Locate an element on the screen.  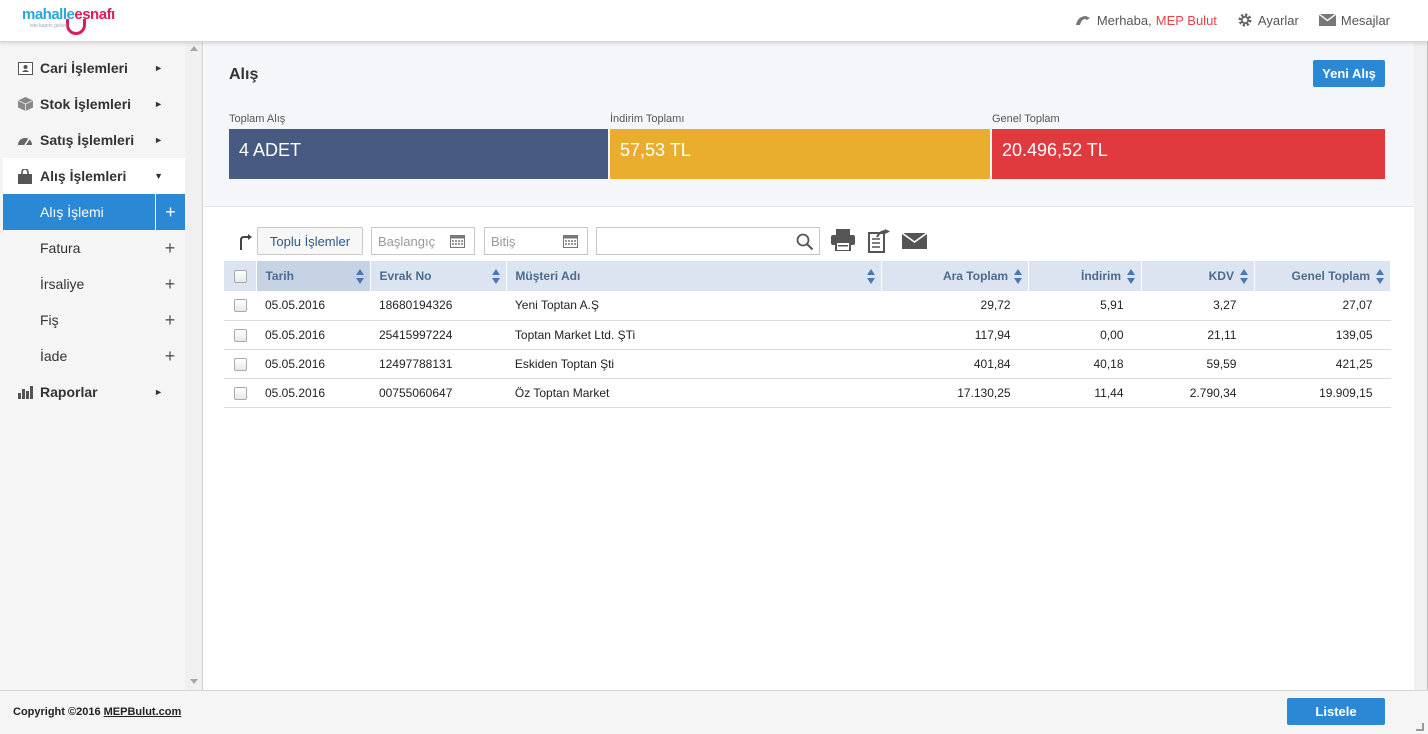
chevron-right-icon: ► is located at coordinates (158, 68).